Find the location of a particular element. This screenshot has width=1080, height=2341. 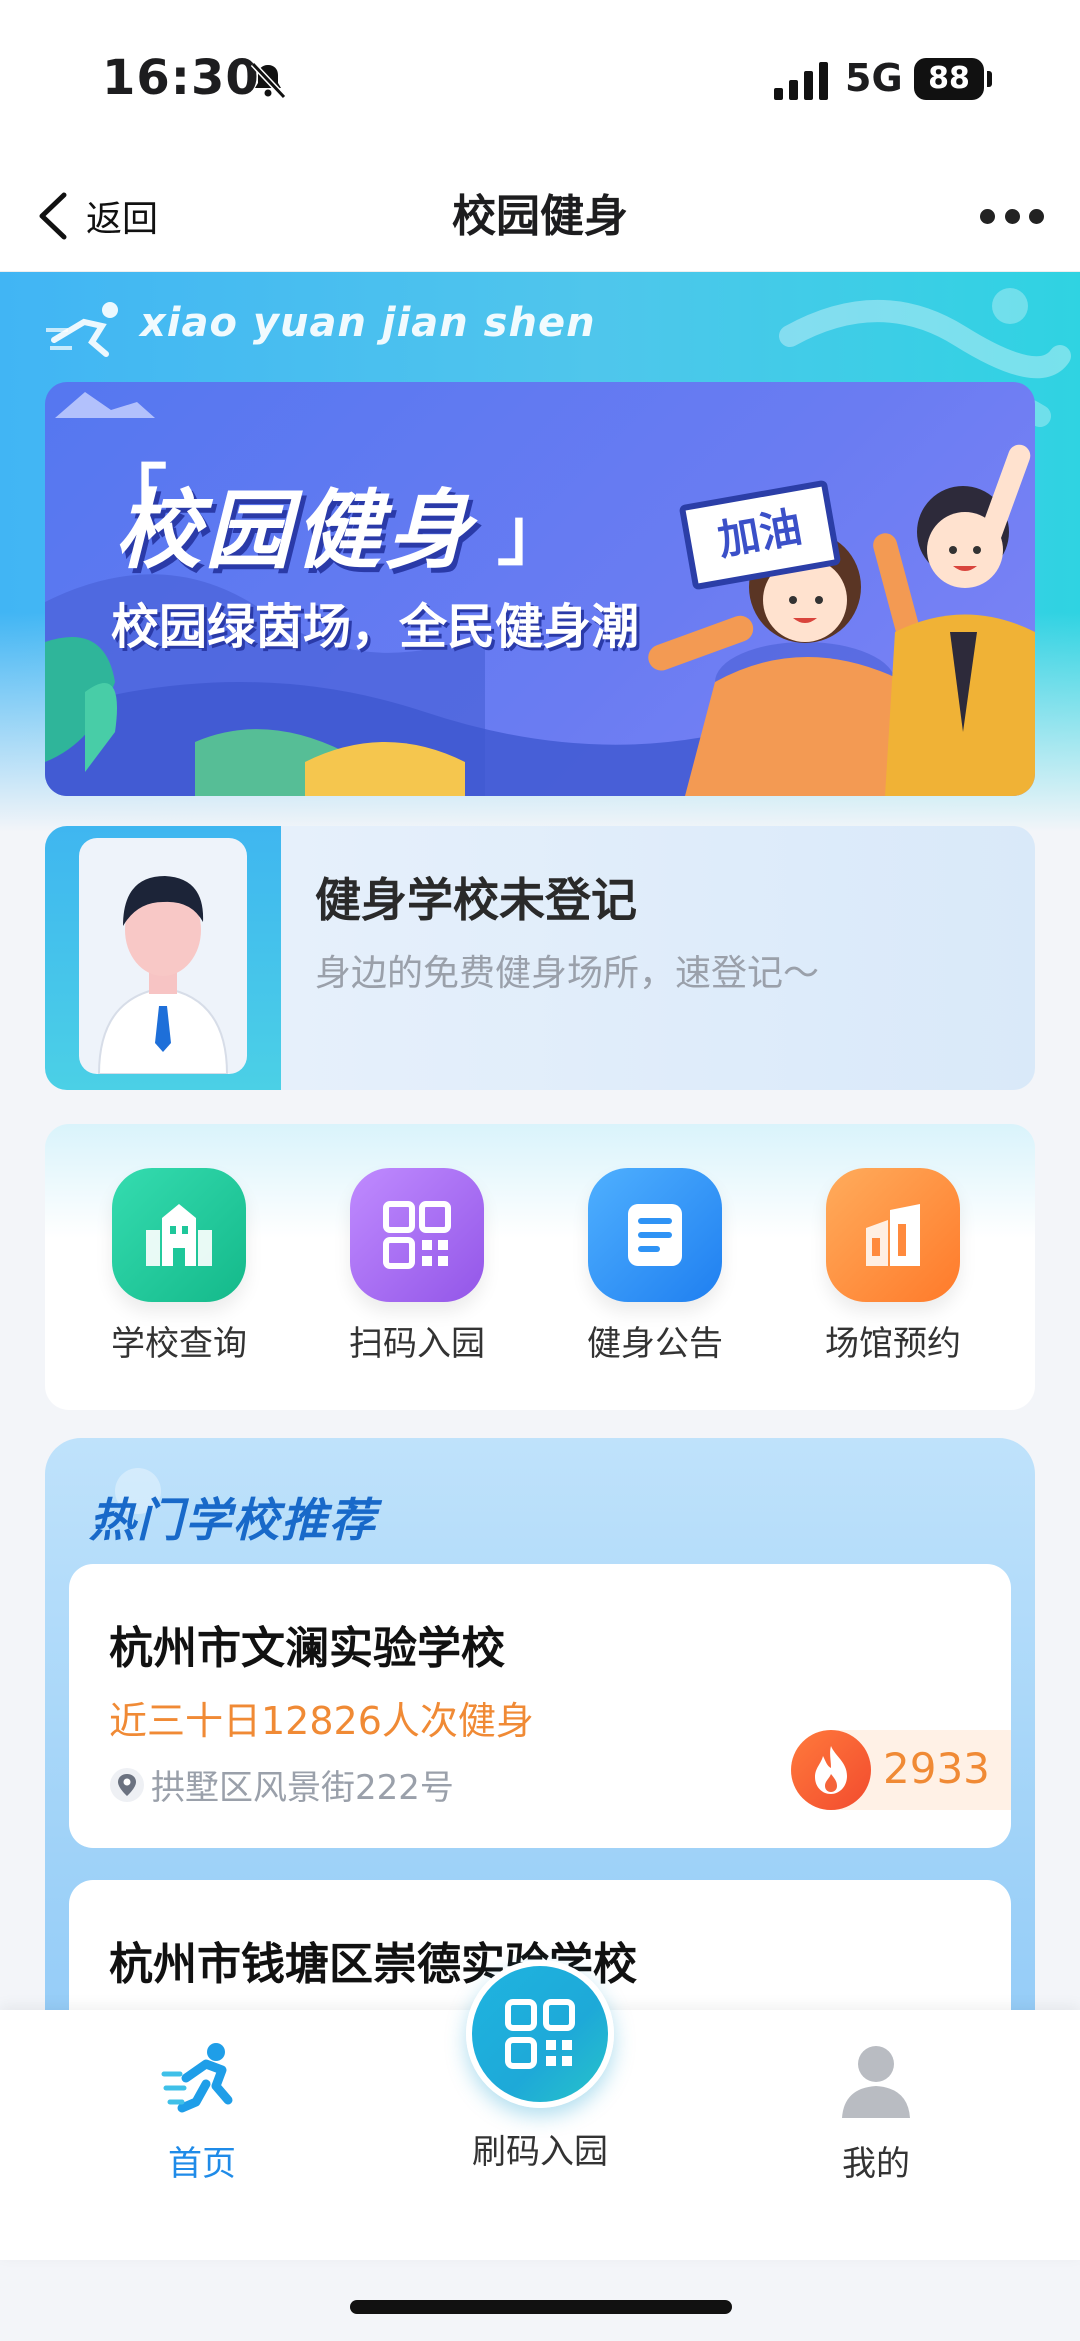

school-visit-stat: 近三十日12826人次健身 is located at coordinates (321, 1721).